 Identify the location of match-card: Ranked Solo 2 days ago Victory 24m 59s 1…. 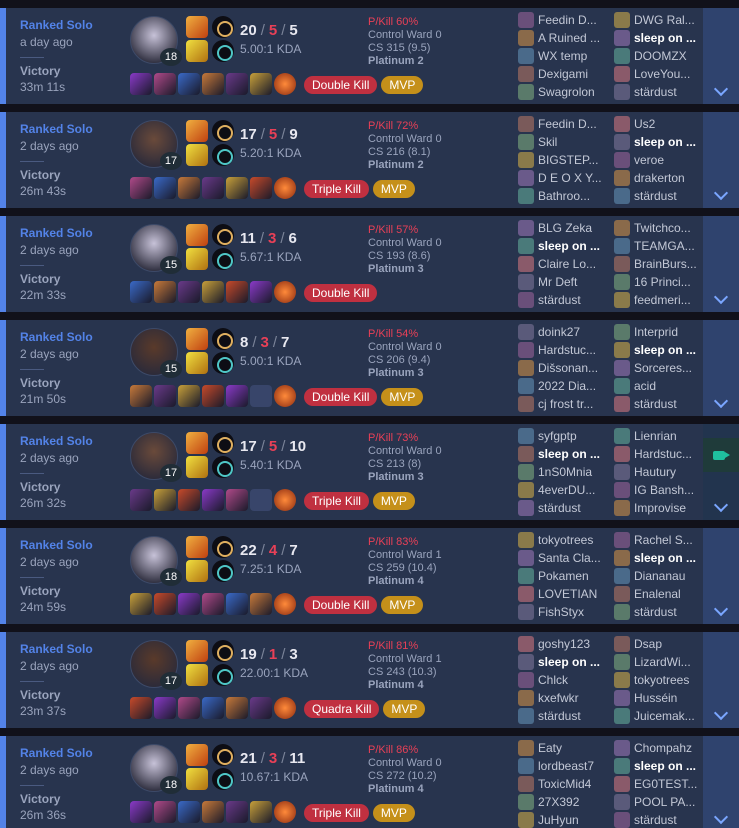
(369, 576).